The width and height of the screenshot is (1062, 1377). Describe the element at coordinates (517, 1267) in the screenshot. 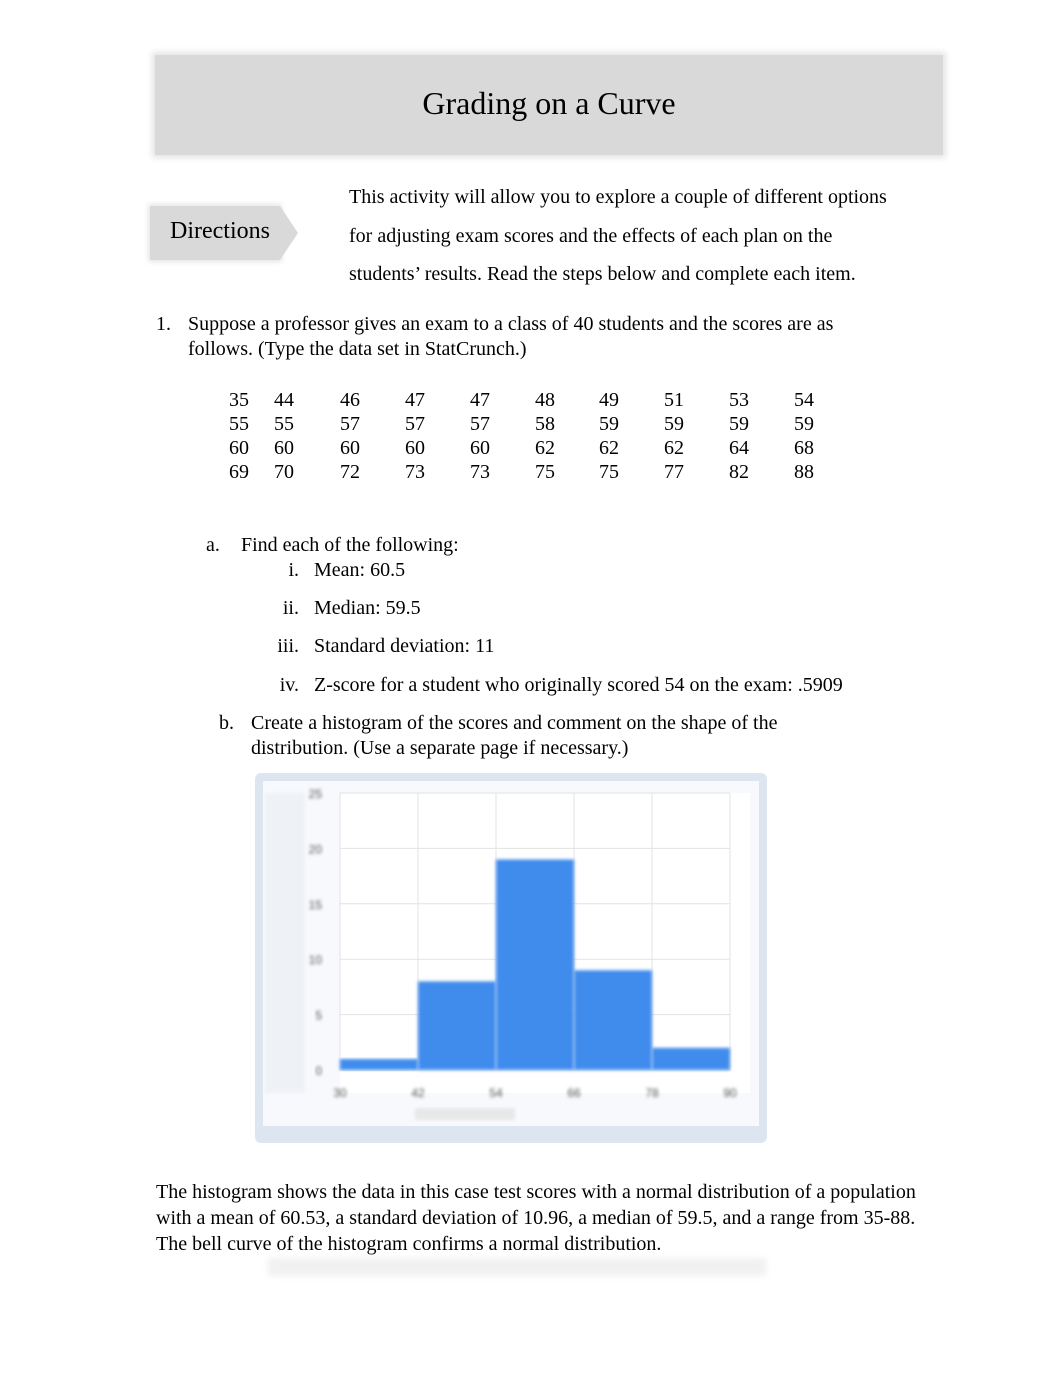

I see `faded-image-edge` at that location.